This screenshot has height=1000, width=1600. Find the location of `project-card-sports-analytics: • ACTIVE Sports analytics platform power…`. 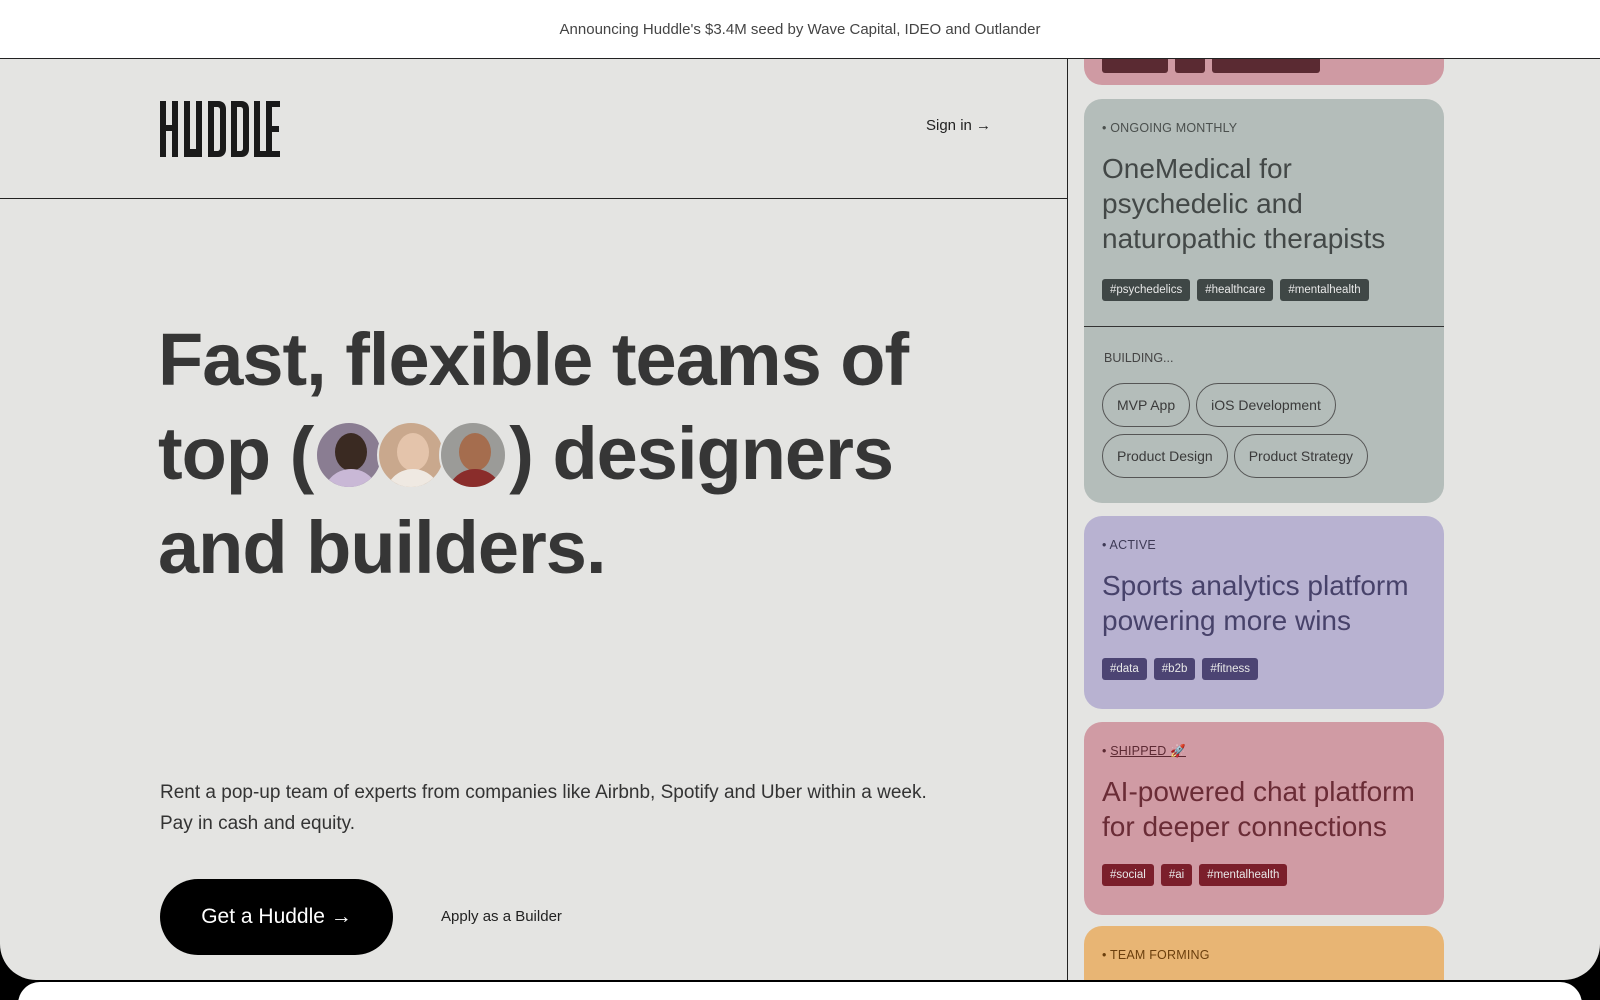

project-card-sports-analytics: • ACTIVE Sports analytics platform power… is located at coordinates (1264, 612).